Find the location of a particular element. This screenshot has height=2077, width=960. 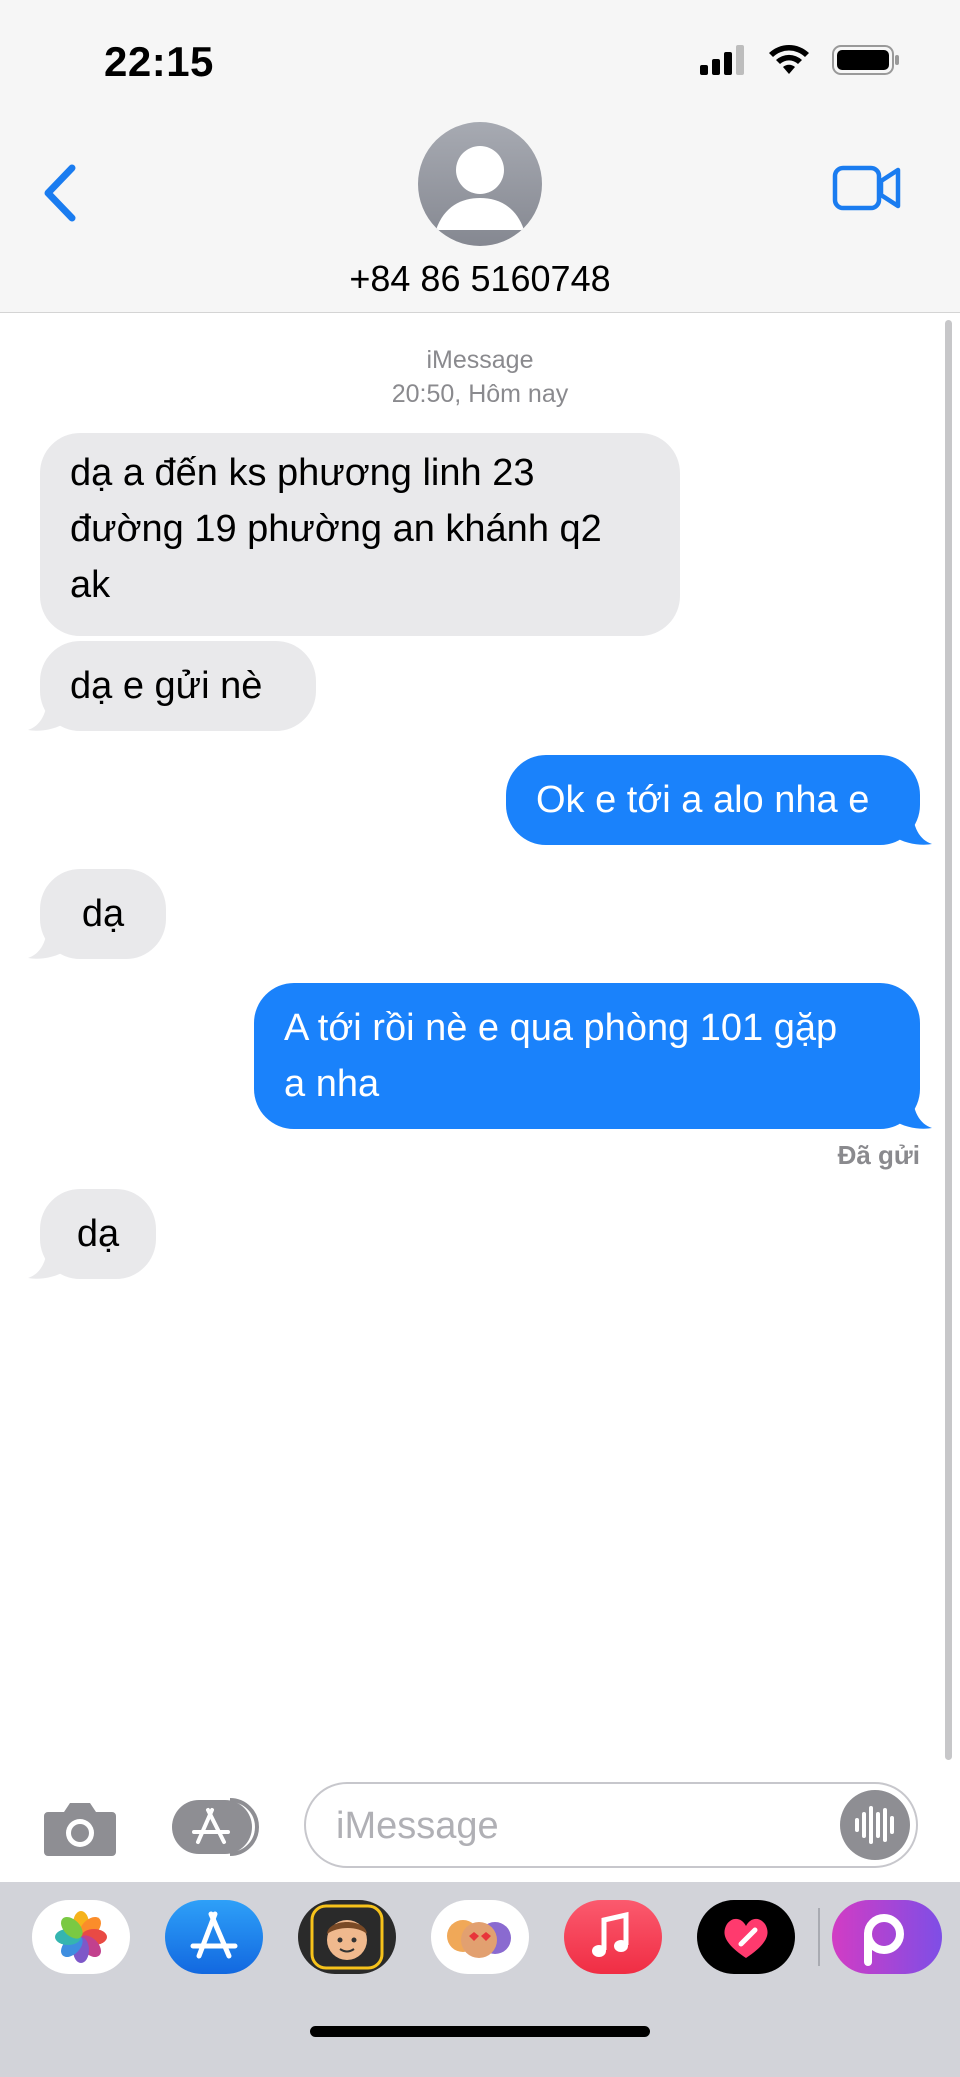

photos-app-icon is located at coordinates (81, 1937).